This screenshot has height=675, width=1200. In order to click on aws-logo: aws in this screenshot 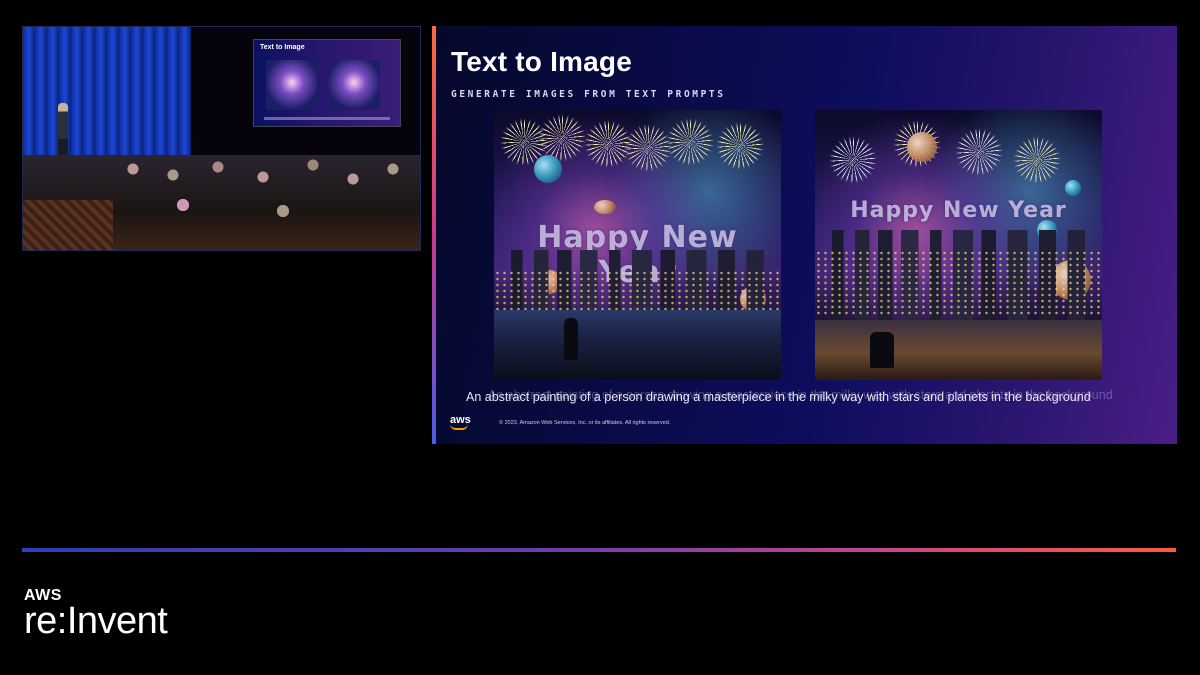, I will do `click(460, 422)`.